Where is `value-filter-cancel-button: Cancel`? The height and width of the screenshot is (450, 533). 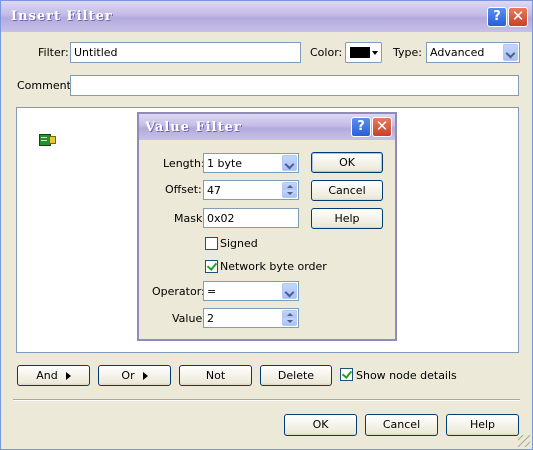 value-filter-cancel-button: Cancel is located at coordinates (347, 190).